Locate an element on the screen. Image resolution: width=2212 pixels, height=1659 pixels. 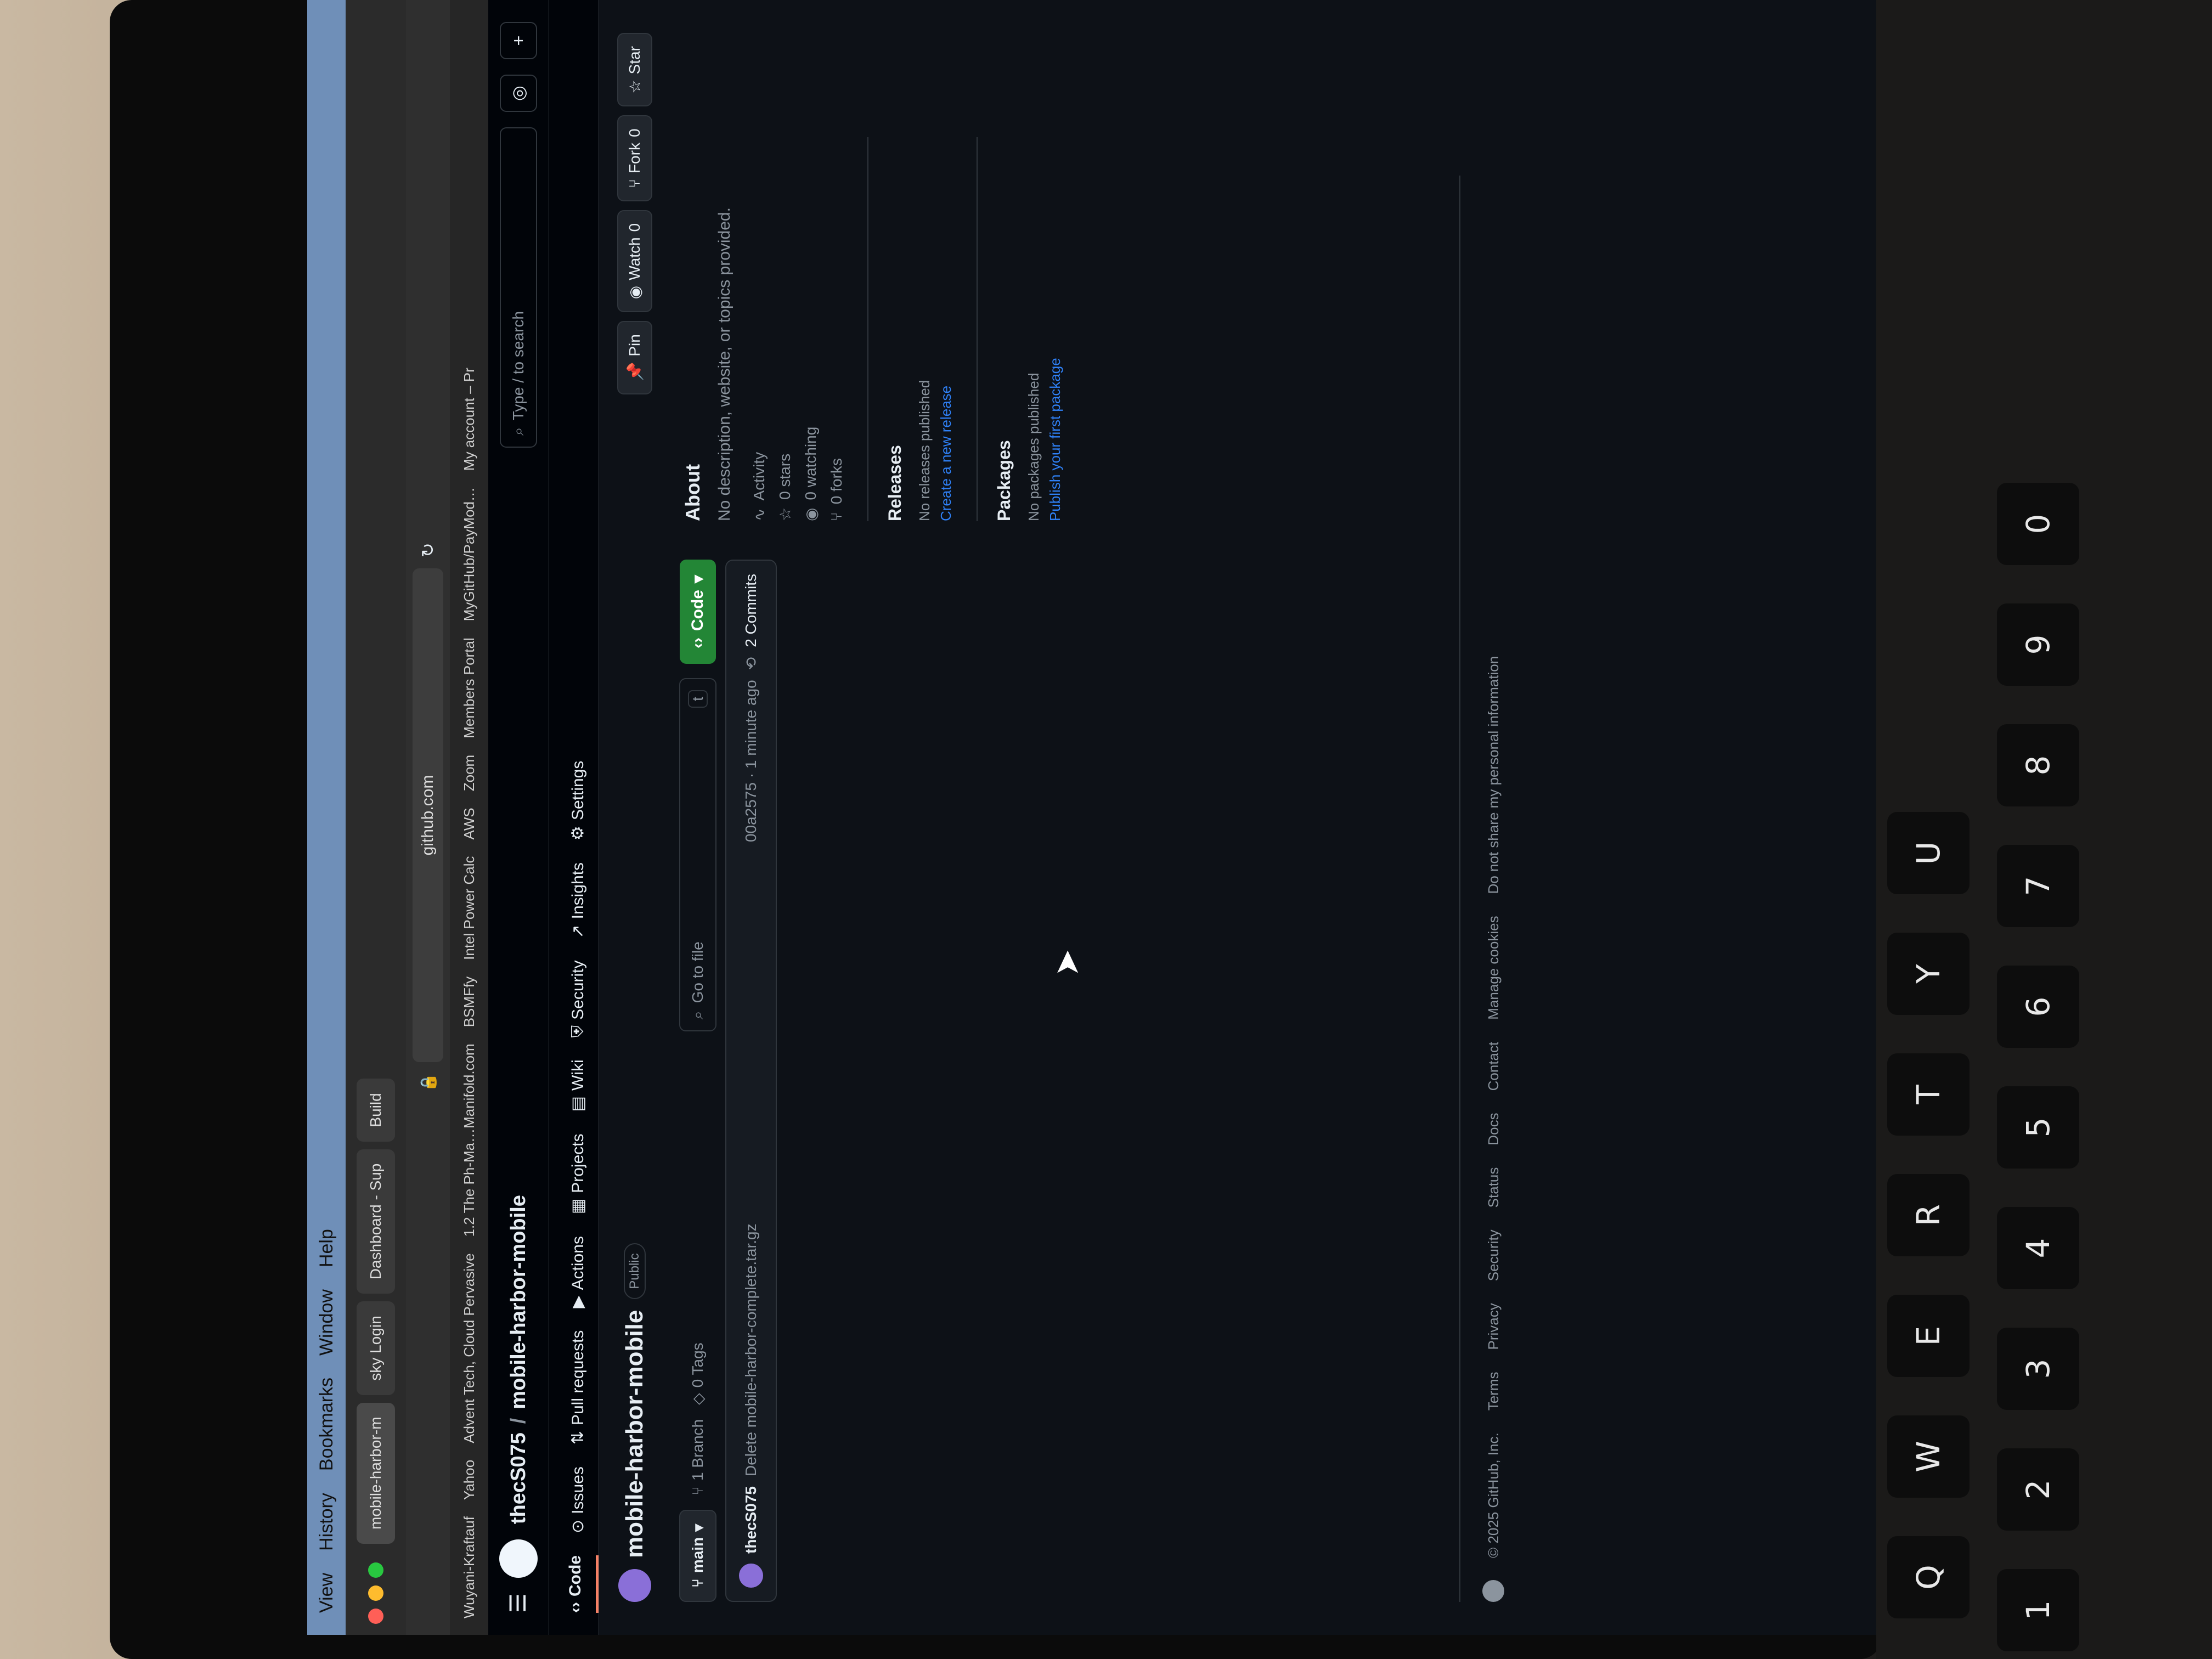
go-to-file-input: ⌕ Go to file t is located at coordinates (697, 855).